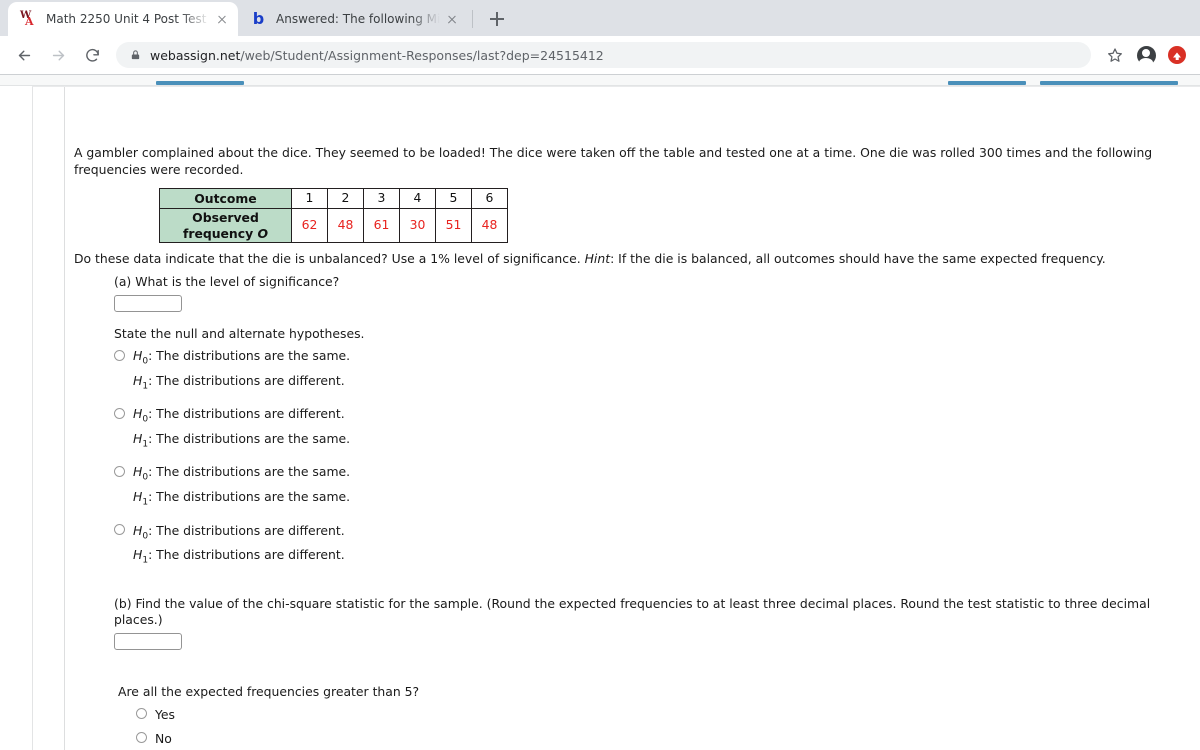  I want to click on table-cell-observed-2: 48, so click(345, 226).